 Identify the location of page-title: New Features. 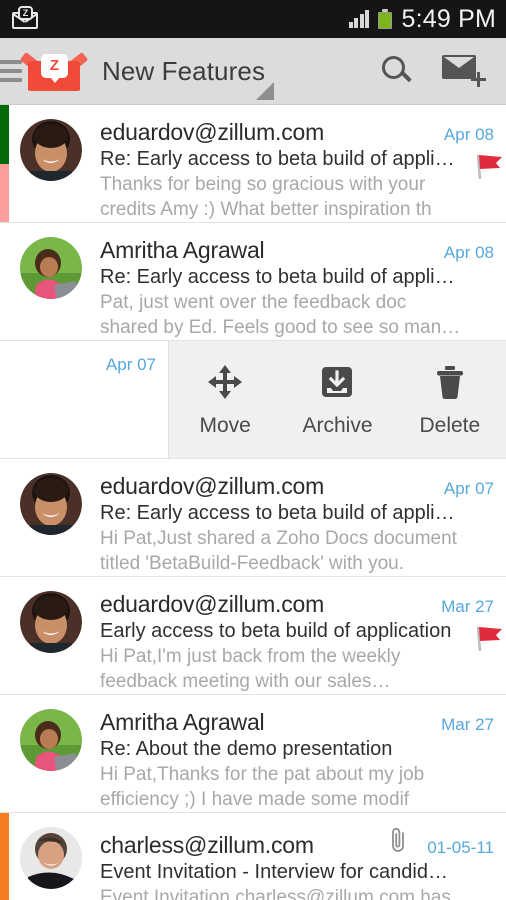
(183, 71).